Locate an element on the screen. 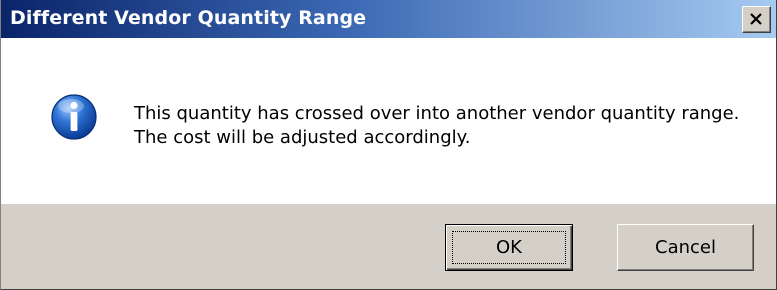 This screenshot has height=290, width=777. close-icon is located at coordinates (756, 19).